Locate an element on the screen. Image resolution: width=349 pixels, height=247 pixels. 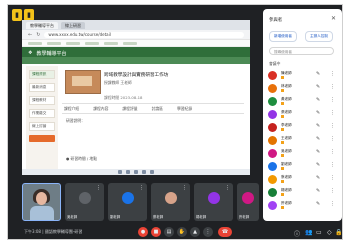
participant-row: 李老師 ✎ ⋮ is located at coordinates (303, 128).